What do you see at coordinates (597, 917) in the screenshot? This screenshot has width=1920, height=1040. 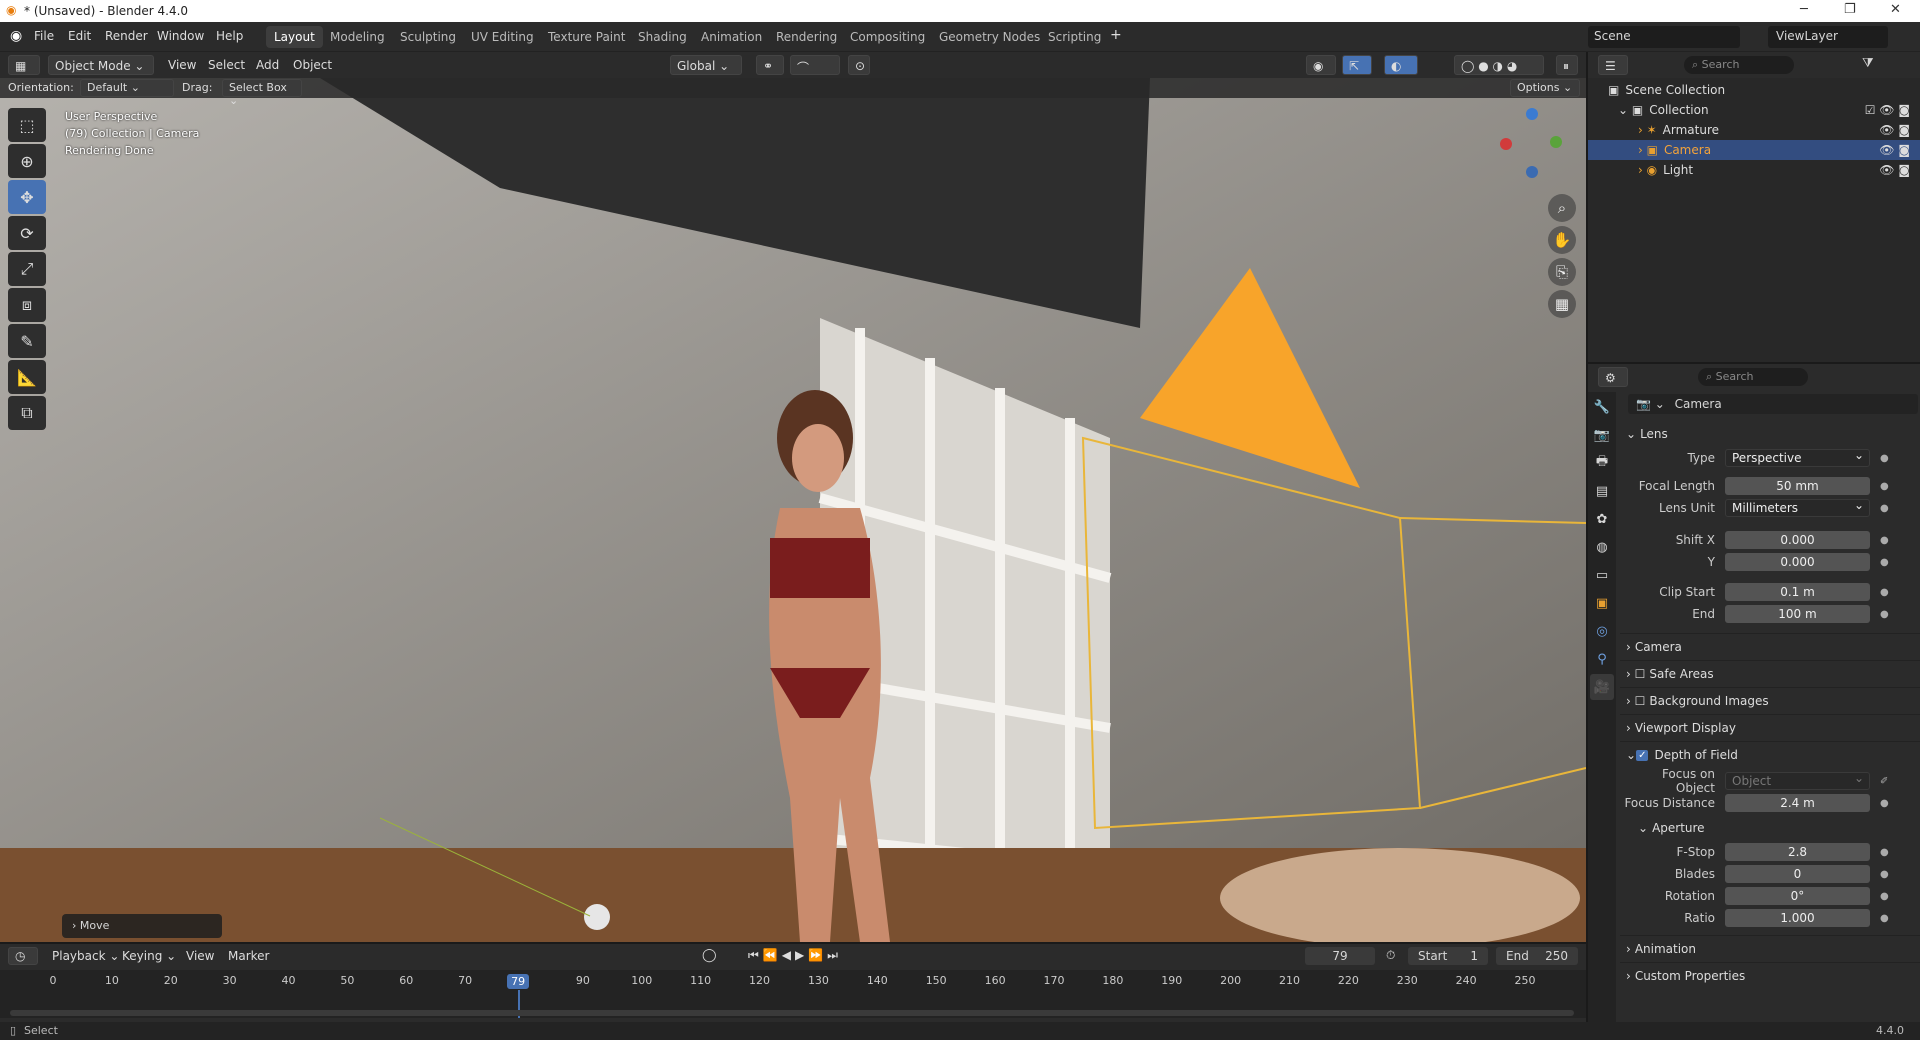 I see `light-object` at bounding box center [597, 917].